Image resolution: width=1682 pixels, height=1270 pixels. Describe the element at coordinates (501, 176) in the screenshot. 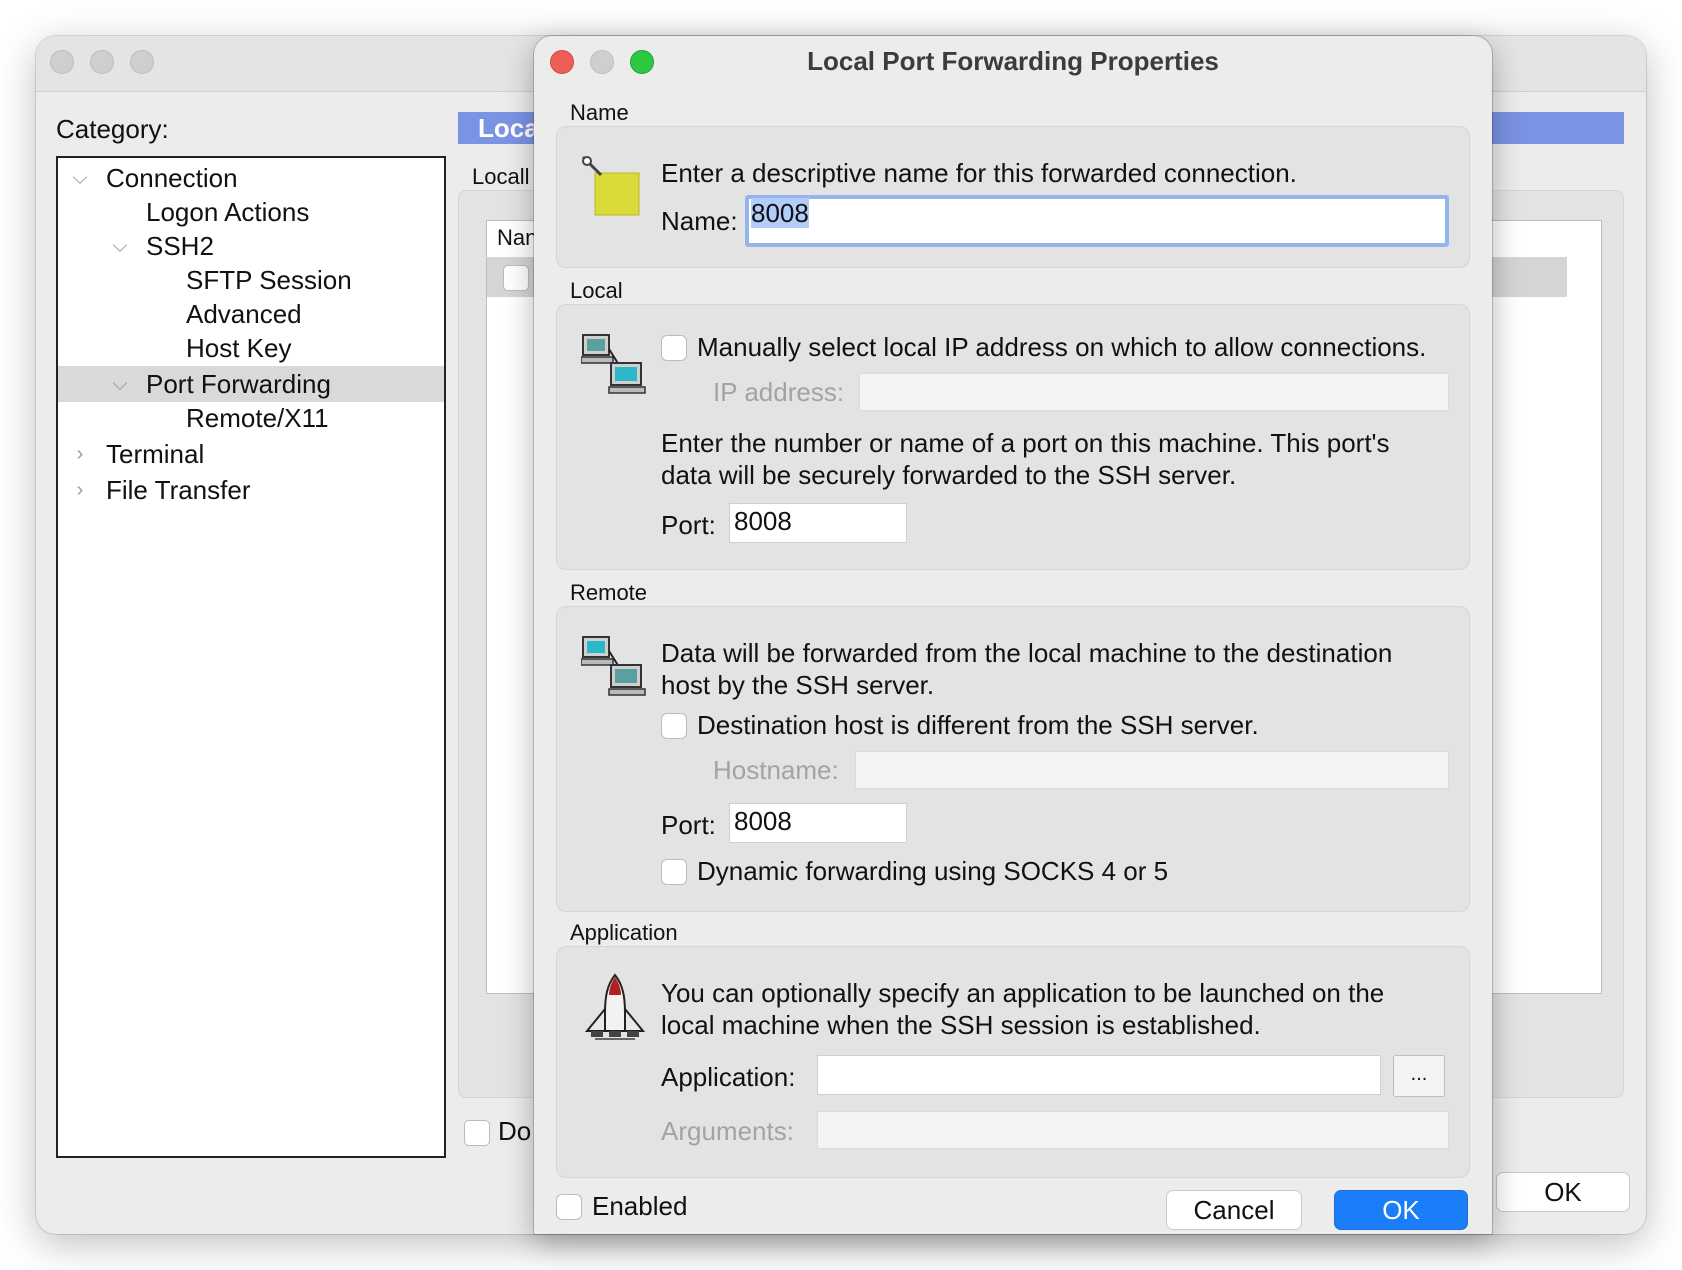

I see `panel-sublabel: Locall` at that location.